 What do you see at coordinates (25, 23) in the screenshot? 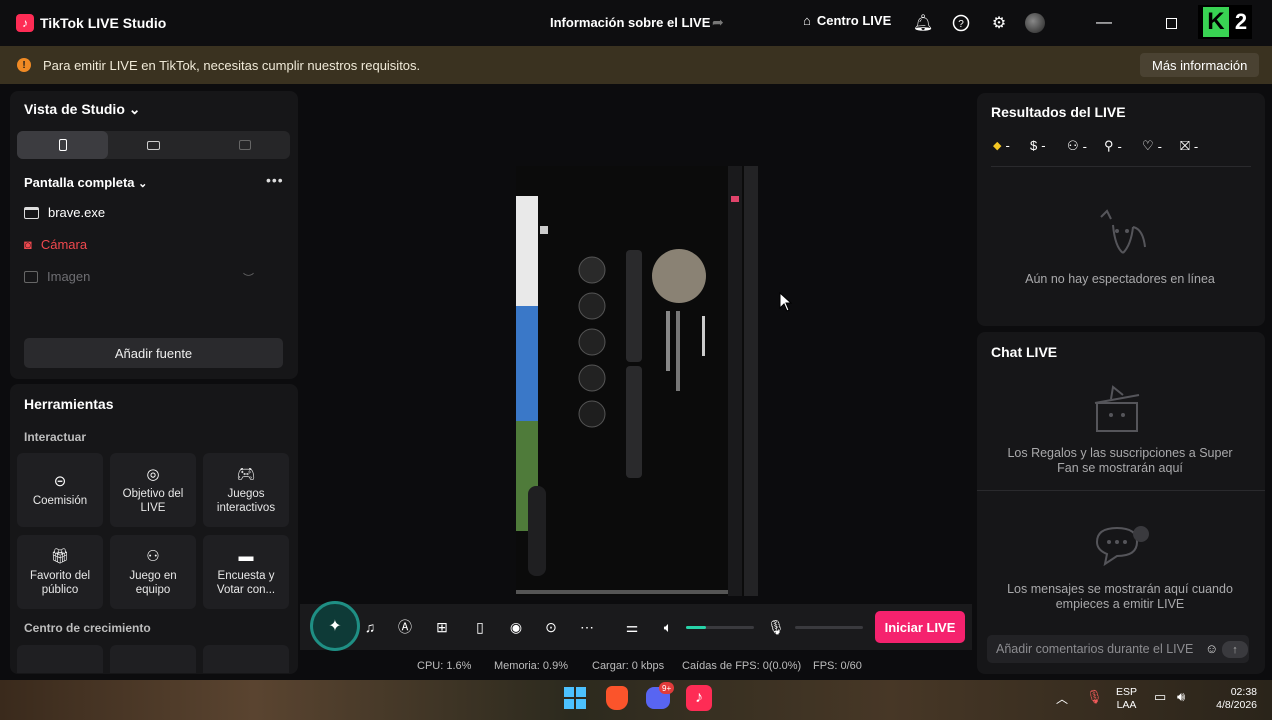
I see `tiktok-logo-icon: ♪` at bounding box center [25, 23].